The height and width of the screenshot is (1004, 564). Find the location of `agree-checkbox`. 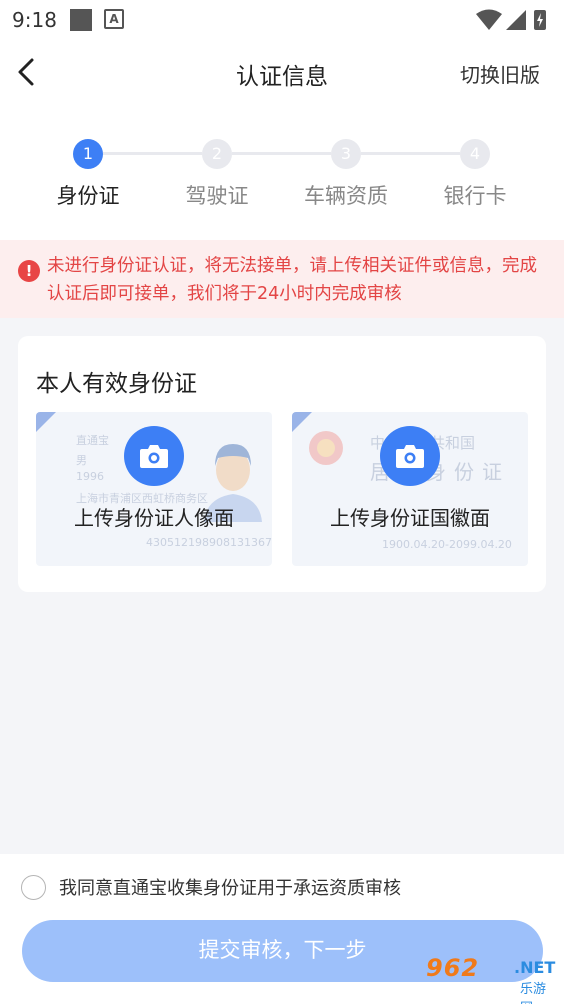

agree-checkbox is located at coordinates (33, 887).